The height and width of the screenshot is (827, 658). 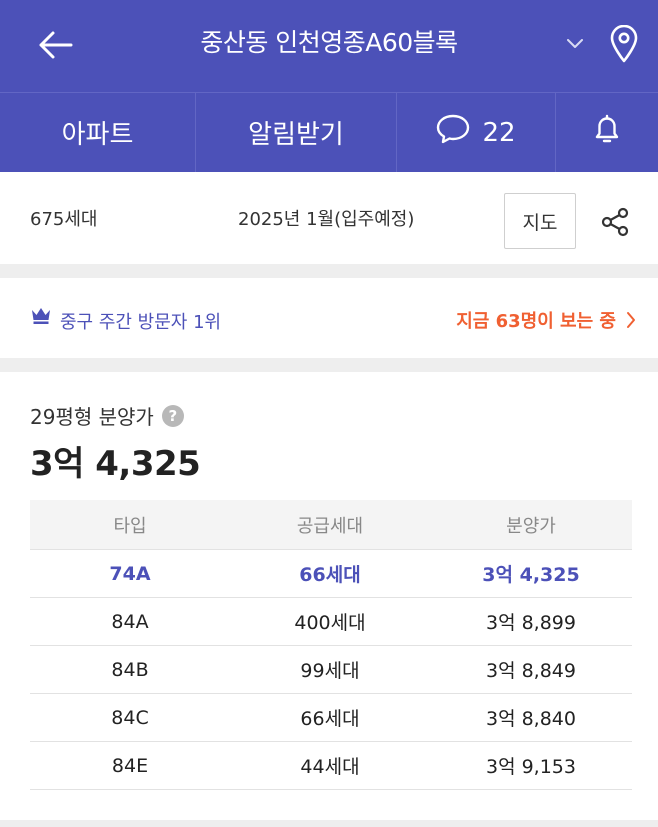 What do you see at coordinates (64, 219) in the screenshot?
I see `household-count: 675세대` at bounding box center [64, 219].